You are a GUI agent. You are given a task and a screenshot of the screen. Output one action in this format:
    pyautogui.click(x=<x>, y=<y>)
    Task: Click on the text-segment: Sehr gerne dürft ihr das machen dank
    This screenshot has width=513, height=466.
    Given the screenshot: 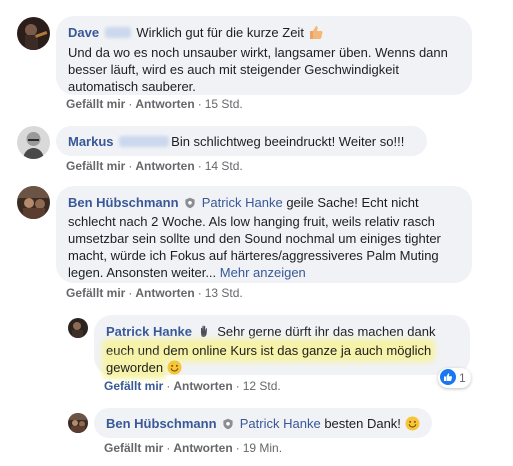 What is the action you would take?
    pyautogui.click(x=326, y=331)
    